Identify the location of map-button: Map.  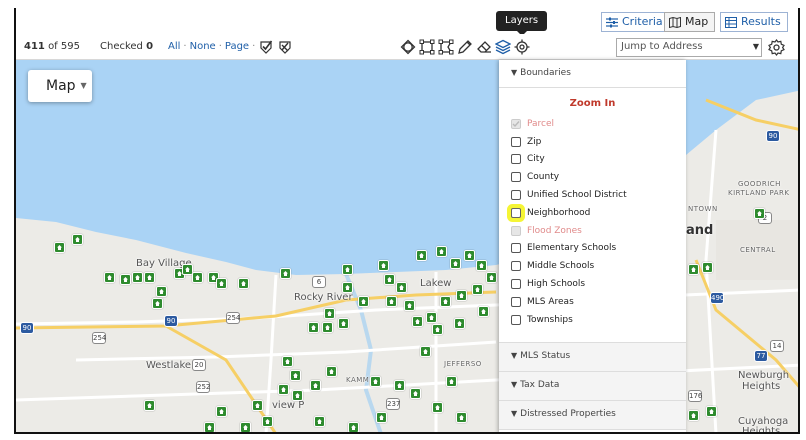
(690, 22).